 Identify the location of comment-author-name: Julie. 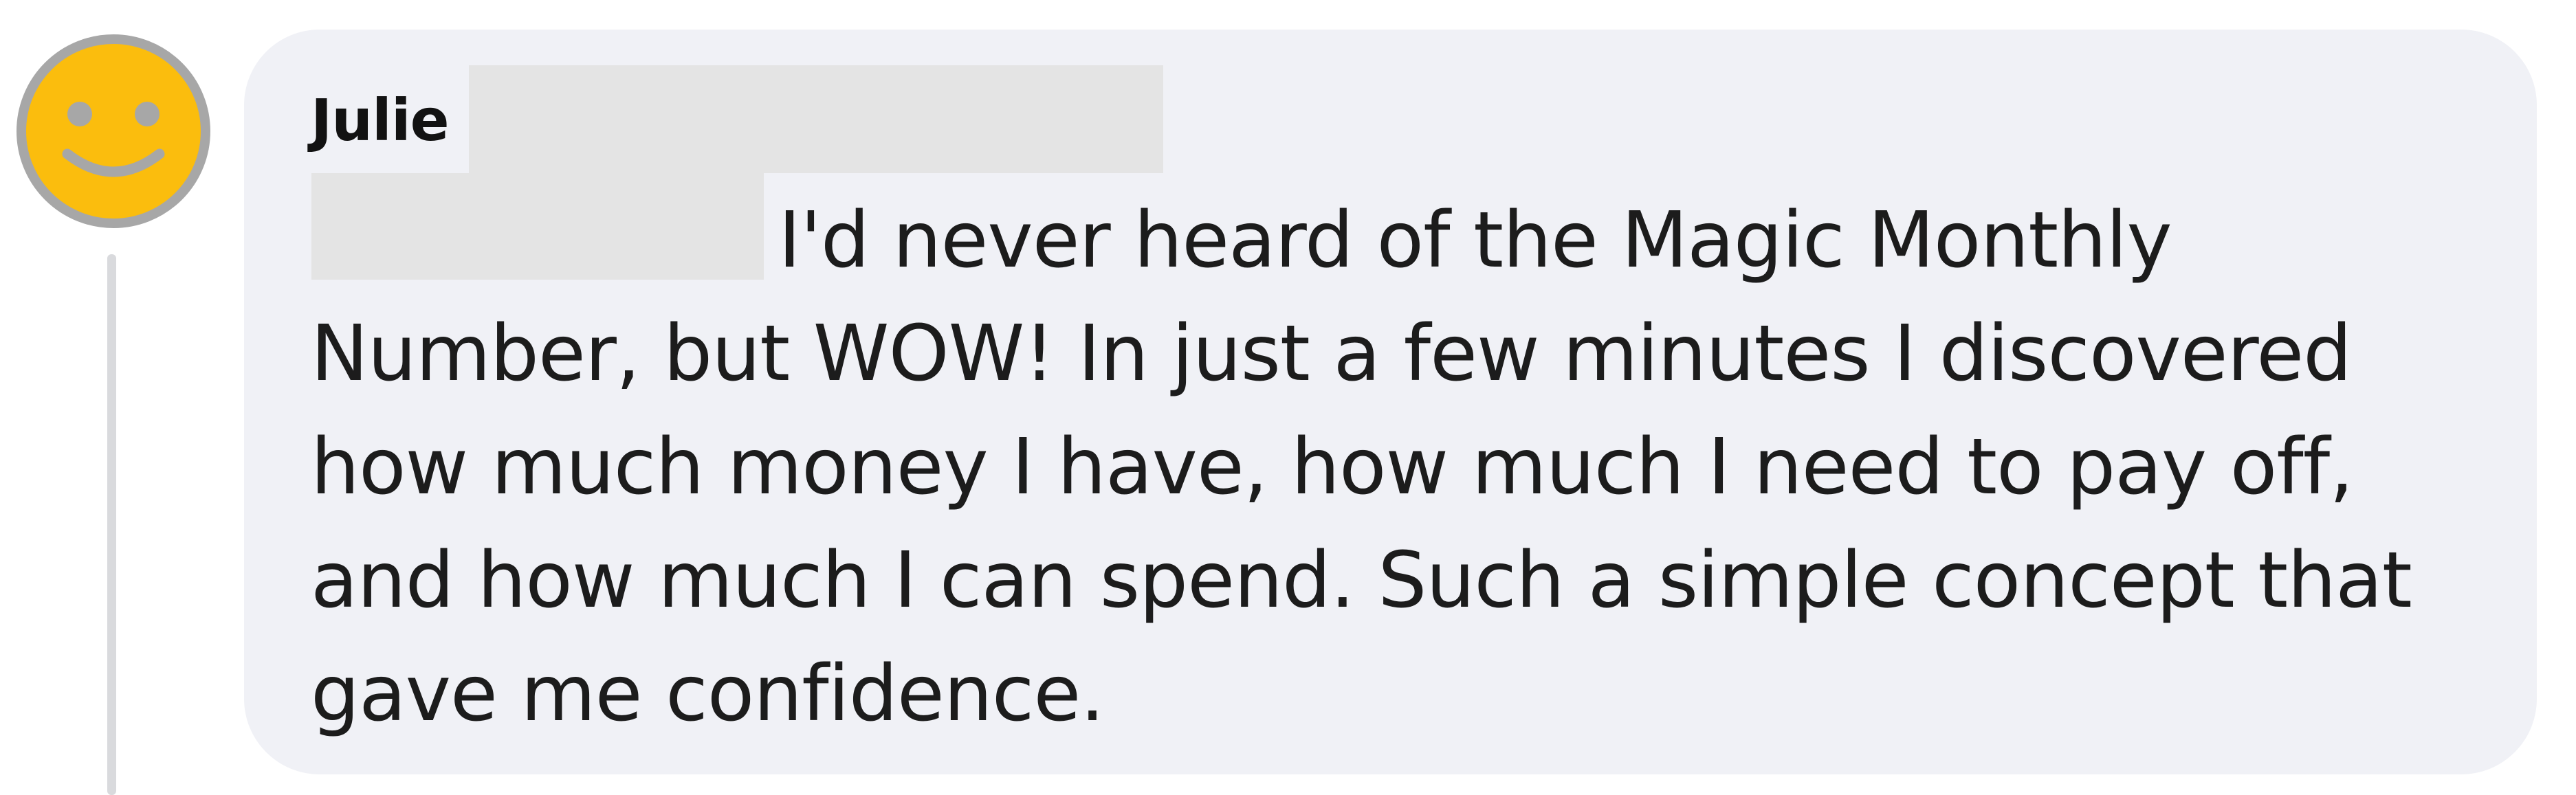
(380, 120).